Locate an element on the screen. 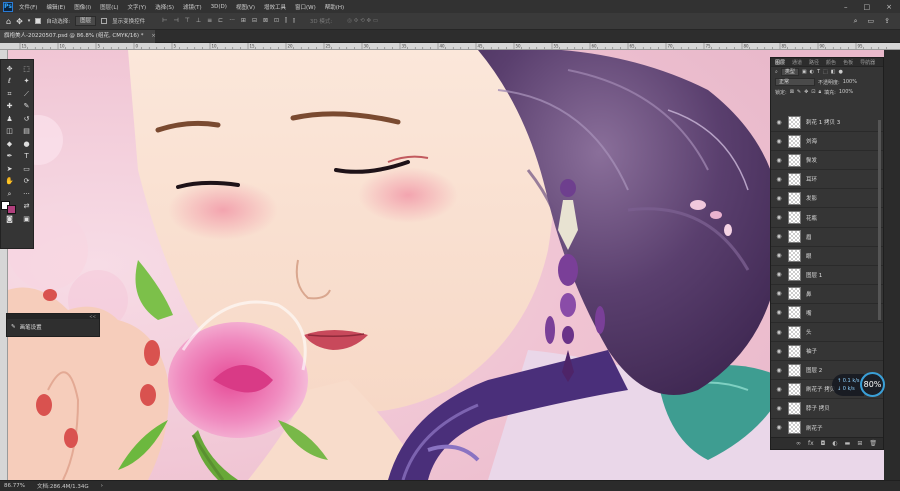 Image resolution: width=900 pixels, height=491 pixels. filter-adjust-icon: ◐ is located at coordinates (812, 72).